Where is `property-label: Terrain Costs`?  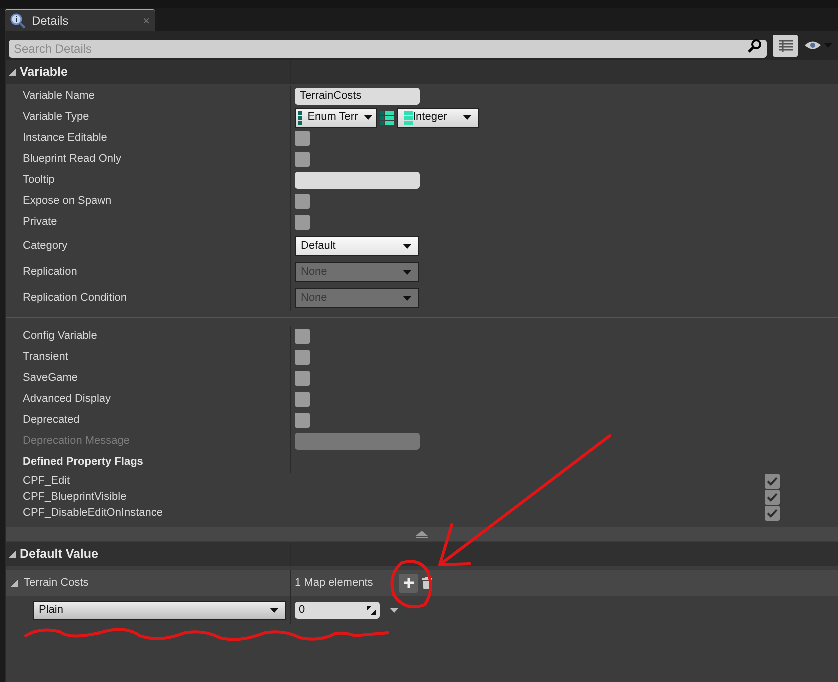
property-label: Terrain Costs is located at coordinates (56, 583).